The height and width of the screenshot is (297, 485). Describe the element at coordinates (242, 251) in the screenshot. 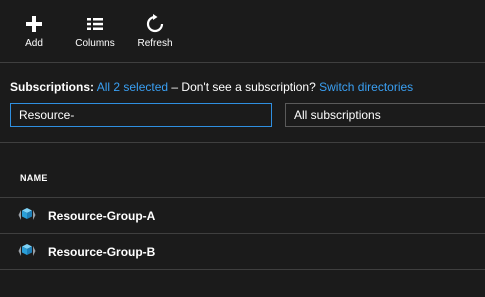

I see `table-row: Resource-Group-B` at that location.